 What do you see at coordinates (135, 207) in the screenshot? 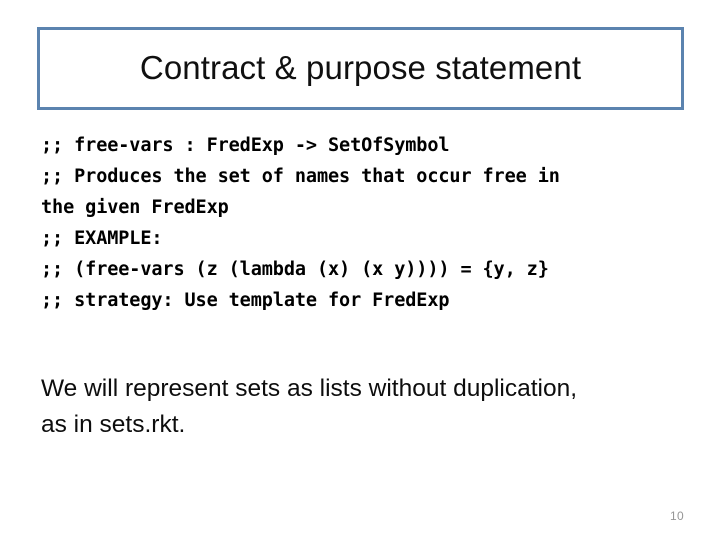
I see `code-line: the given FredExp` at bounding box center [135, 207].